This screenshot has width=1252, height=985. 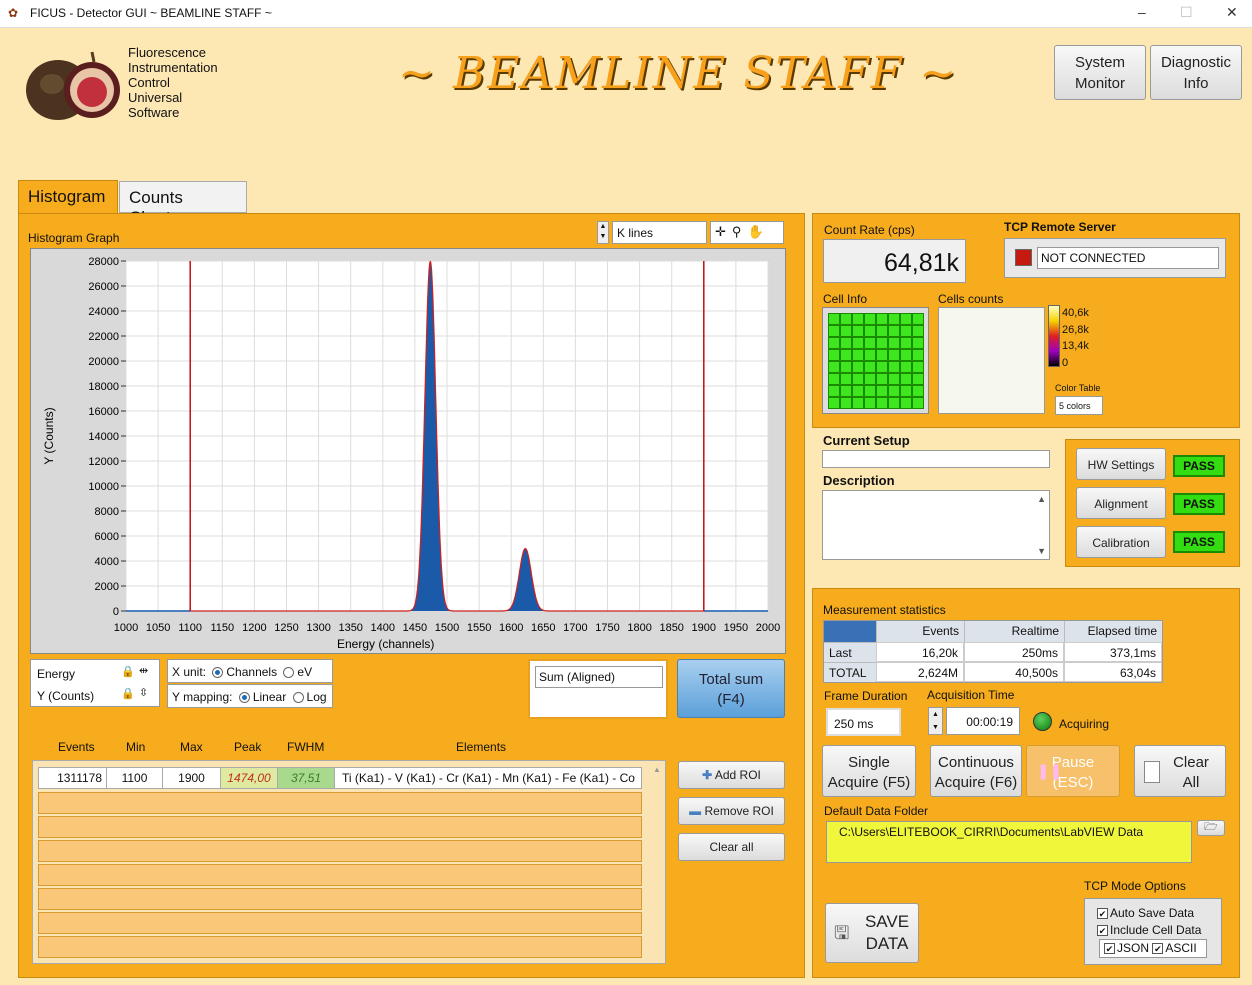 I want to click on scroll-up-icon: ▲, so click(x=1041, y=499).